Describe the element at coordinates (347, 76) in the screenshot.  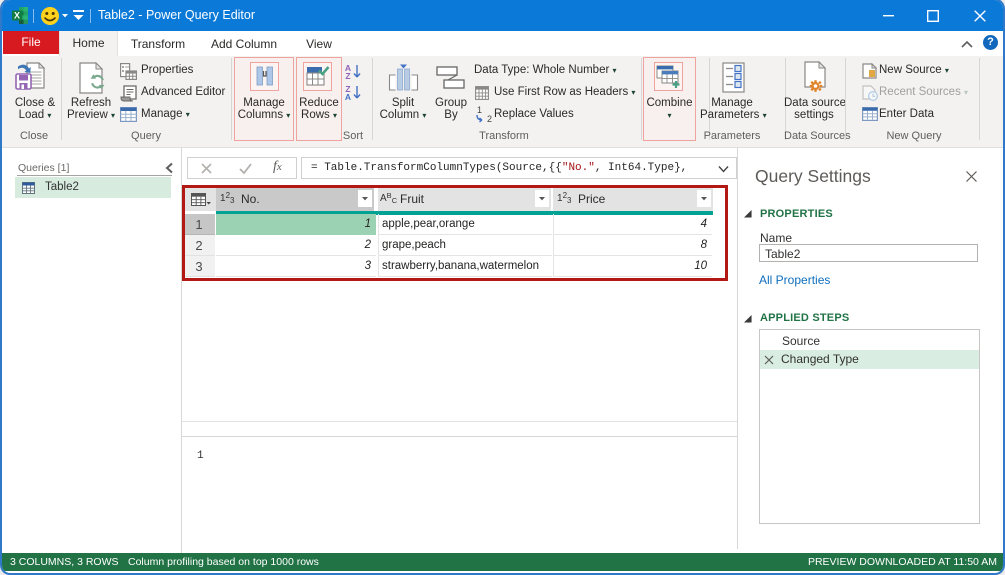
I see `svg-text: Z` at that location.